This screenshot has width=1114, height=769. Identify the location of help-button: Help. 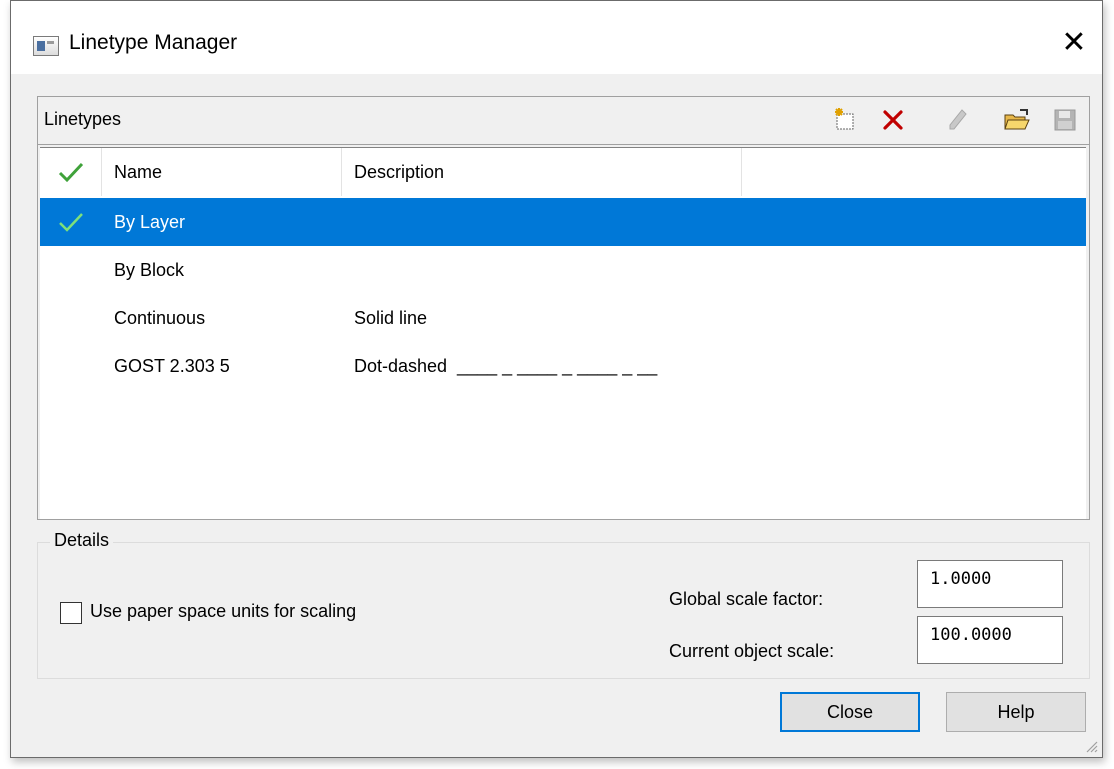
(1016, 712).